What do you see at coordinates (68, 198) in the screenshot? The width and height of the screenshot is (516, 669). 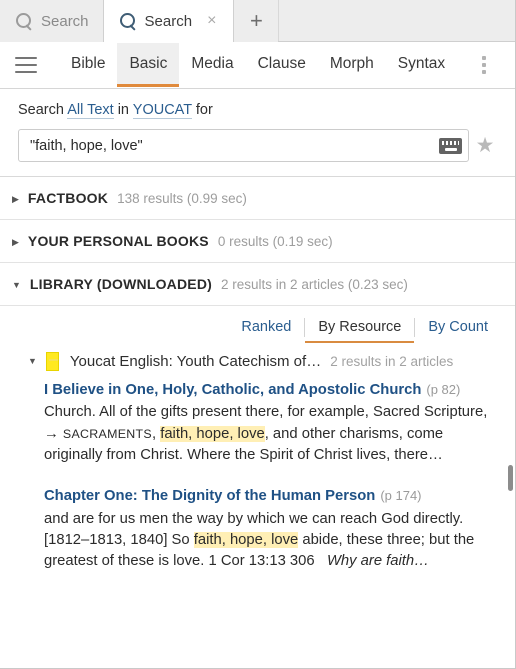 I see `section-title: FACTBOOK` at bounding box center [68, 198].